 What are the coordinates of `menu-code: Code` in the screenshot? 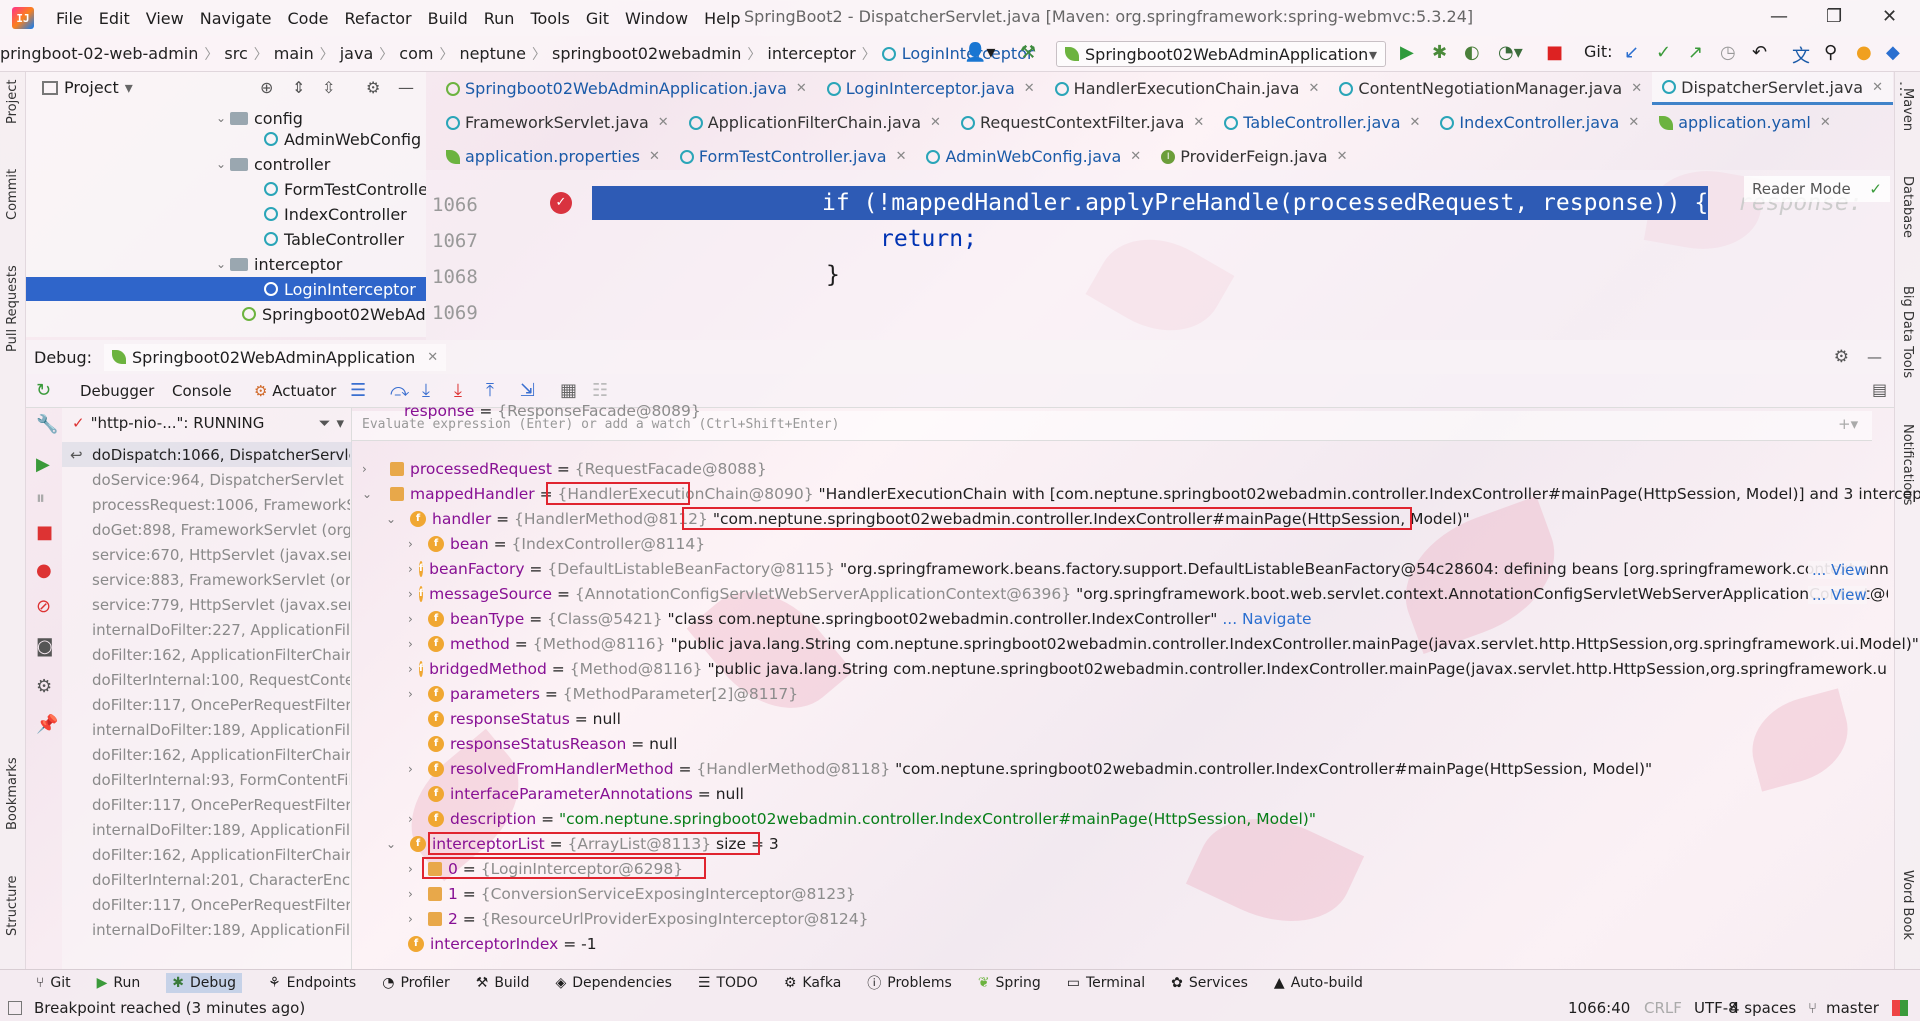 It's located at (308, 18).